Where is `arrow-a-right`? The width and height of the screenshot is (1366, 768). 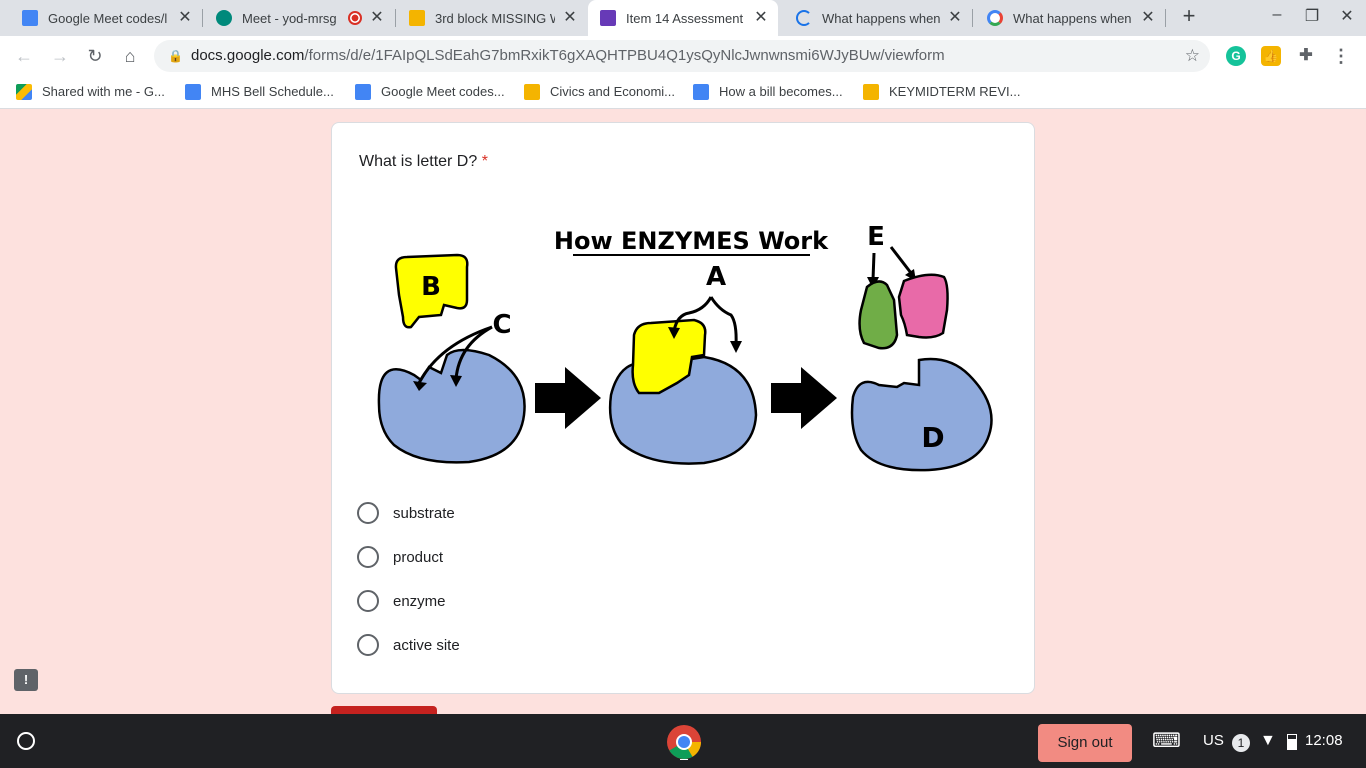
arrow-a-right is located at coordinates (723, 321).